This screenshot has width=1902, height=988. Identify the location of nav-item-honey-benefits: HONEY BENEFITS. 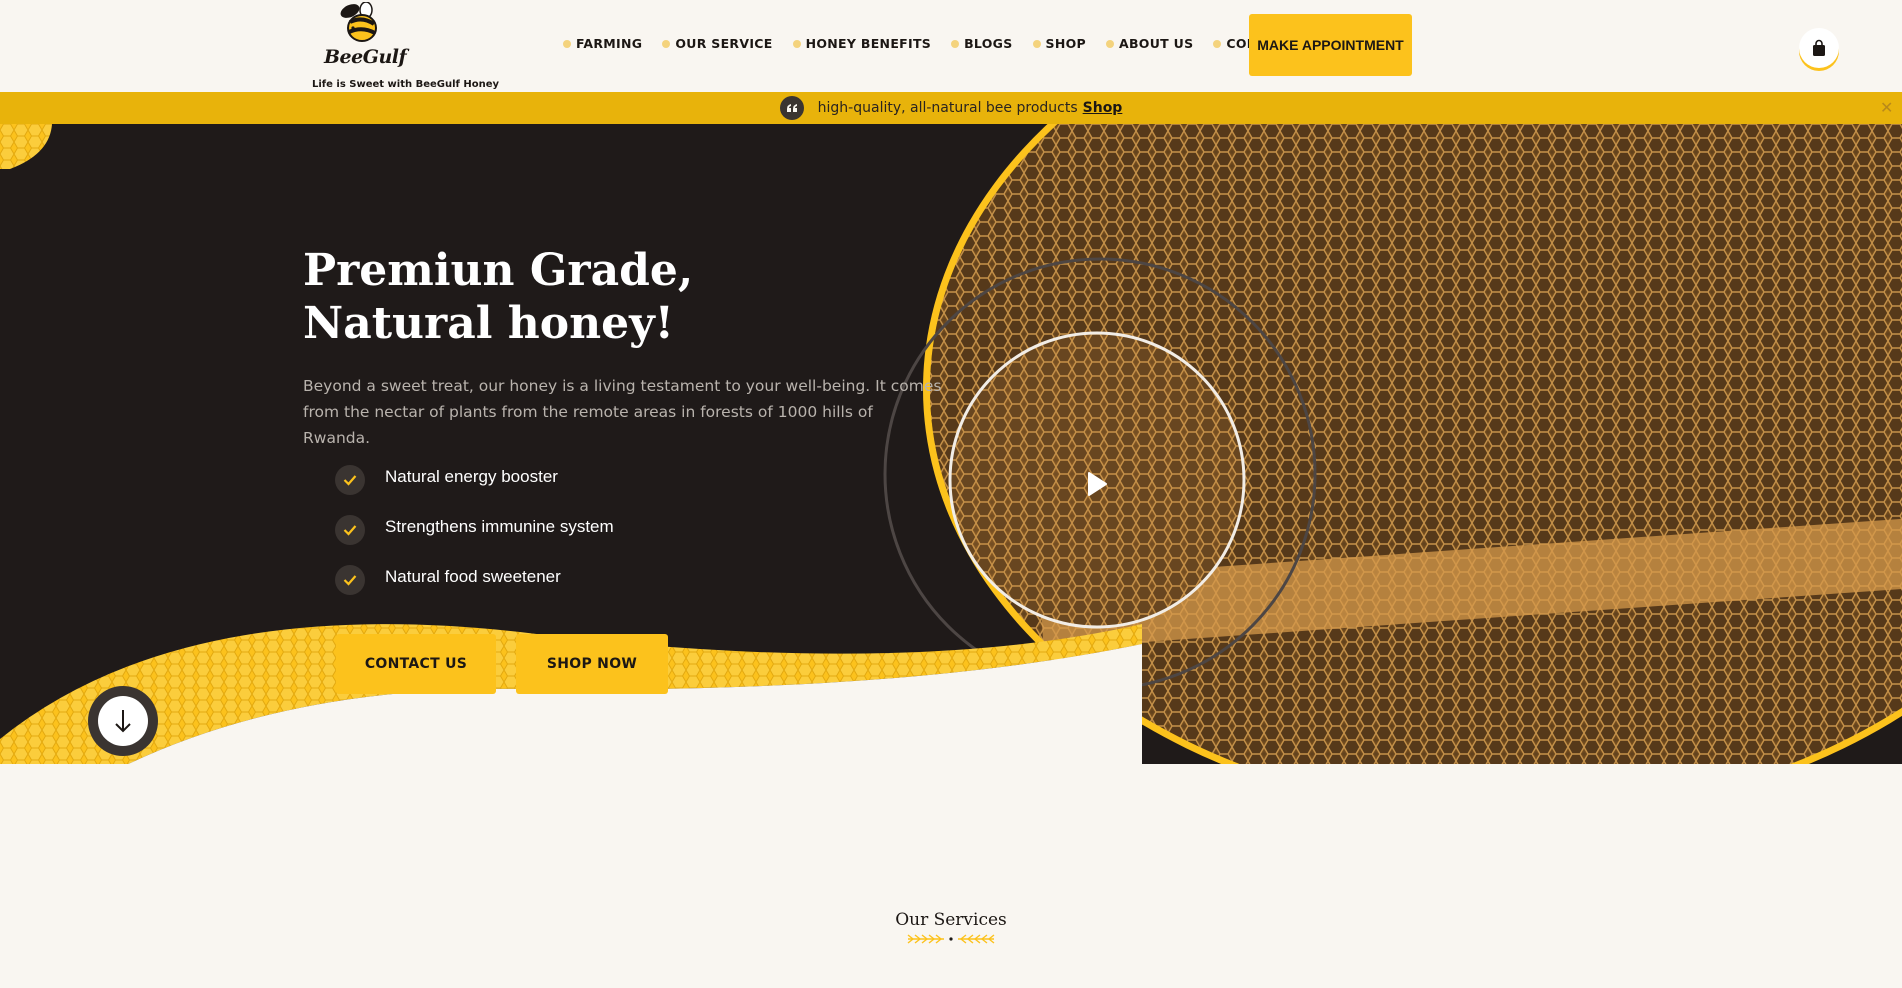
(862, 43).